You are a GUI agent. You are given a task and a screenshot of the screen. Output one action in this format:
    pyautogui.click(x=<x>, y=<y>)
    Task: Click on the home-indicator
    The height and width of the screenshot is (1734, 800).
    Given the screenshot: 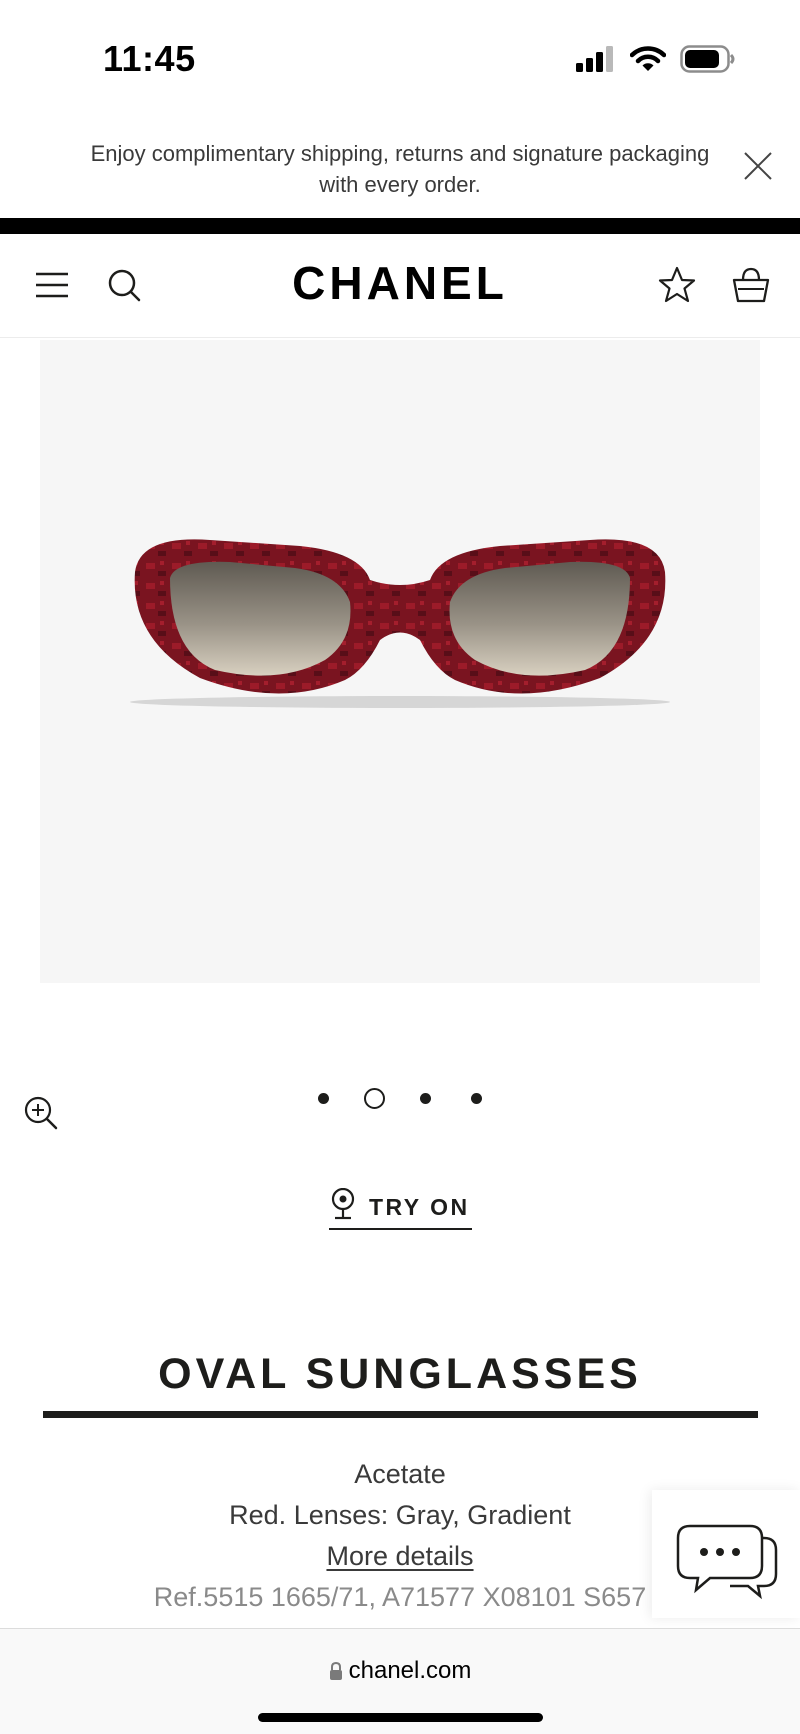 What is the action you would take?
    pyautogui.click(x=400, y=1717)
    